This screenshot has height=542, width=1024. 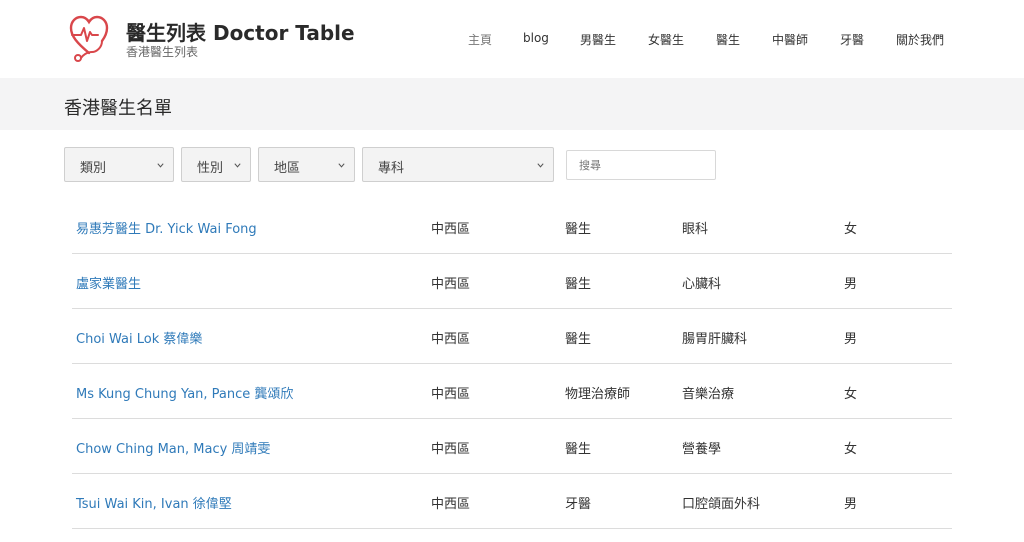 I want to click on type-cell: 物理治療師, so click(x=598, y=394).